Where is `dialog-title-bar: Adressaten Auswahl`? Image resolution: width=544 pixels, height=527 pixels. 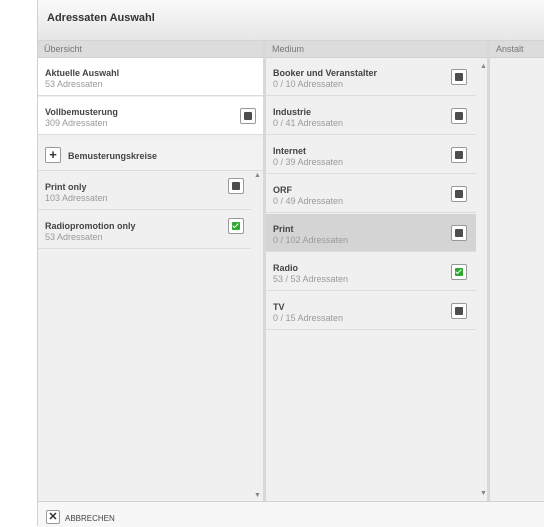 dialog-title-bar: Adressaten Auswahl is located at coordinates (291, 20).